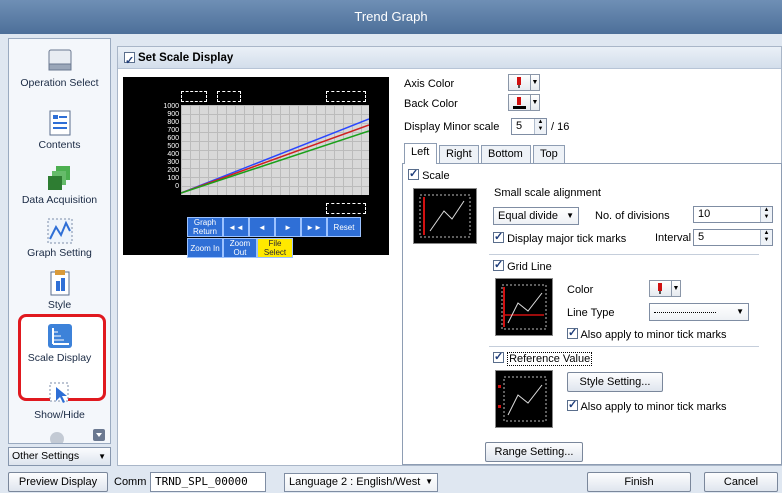 This screenshot has width=782, height=493. What do you see at coordinates (524, 307) in the screenshot?
I see `grid-line-preview-image` at bounding box center [524, 307].